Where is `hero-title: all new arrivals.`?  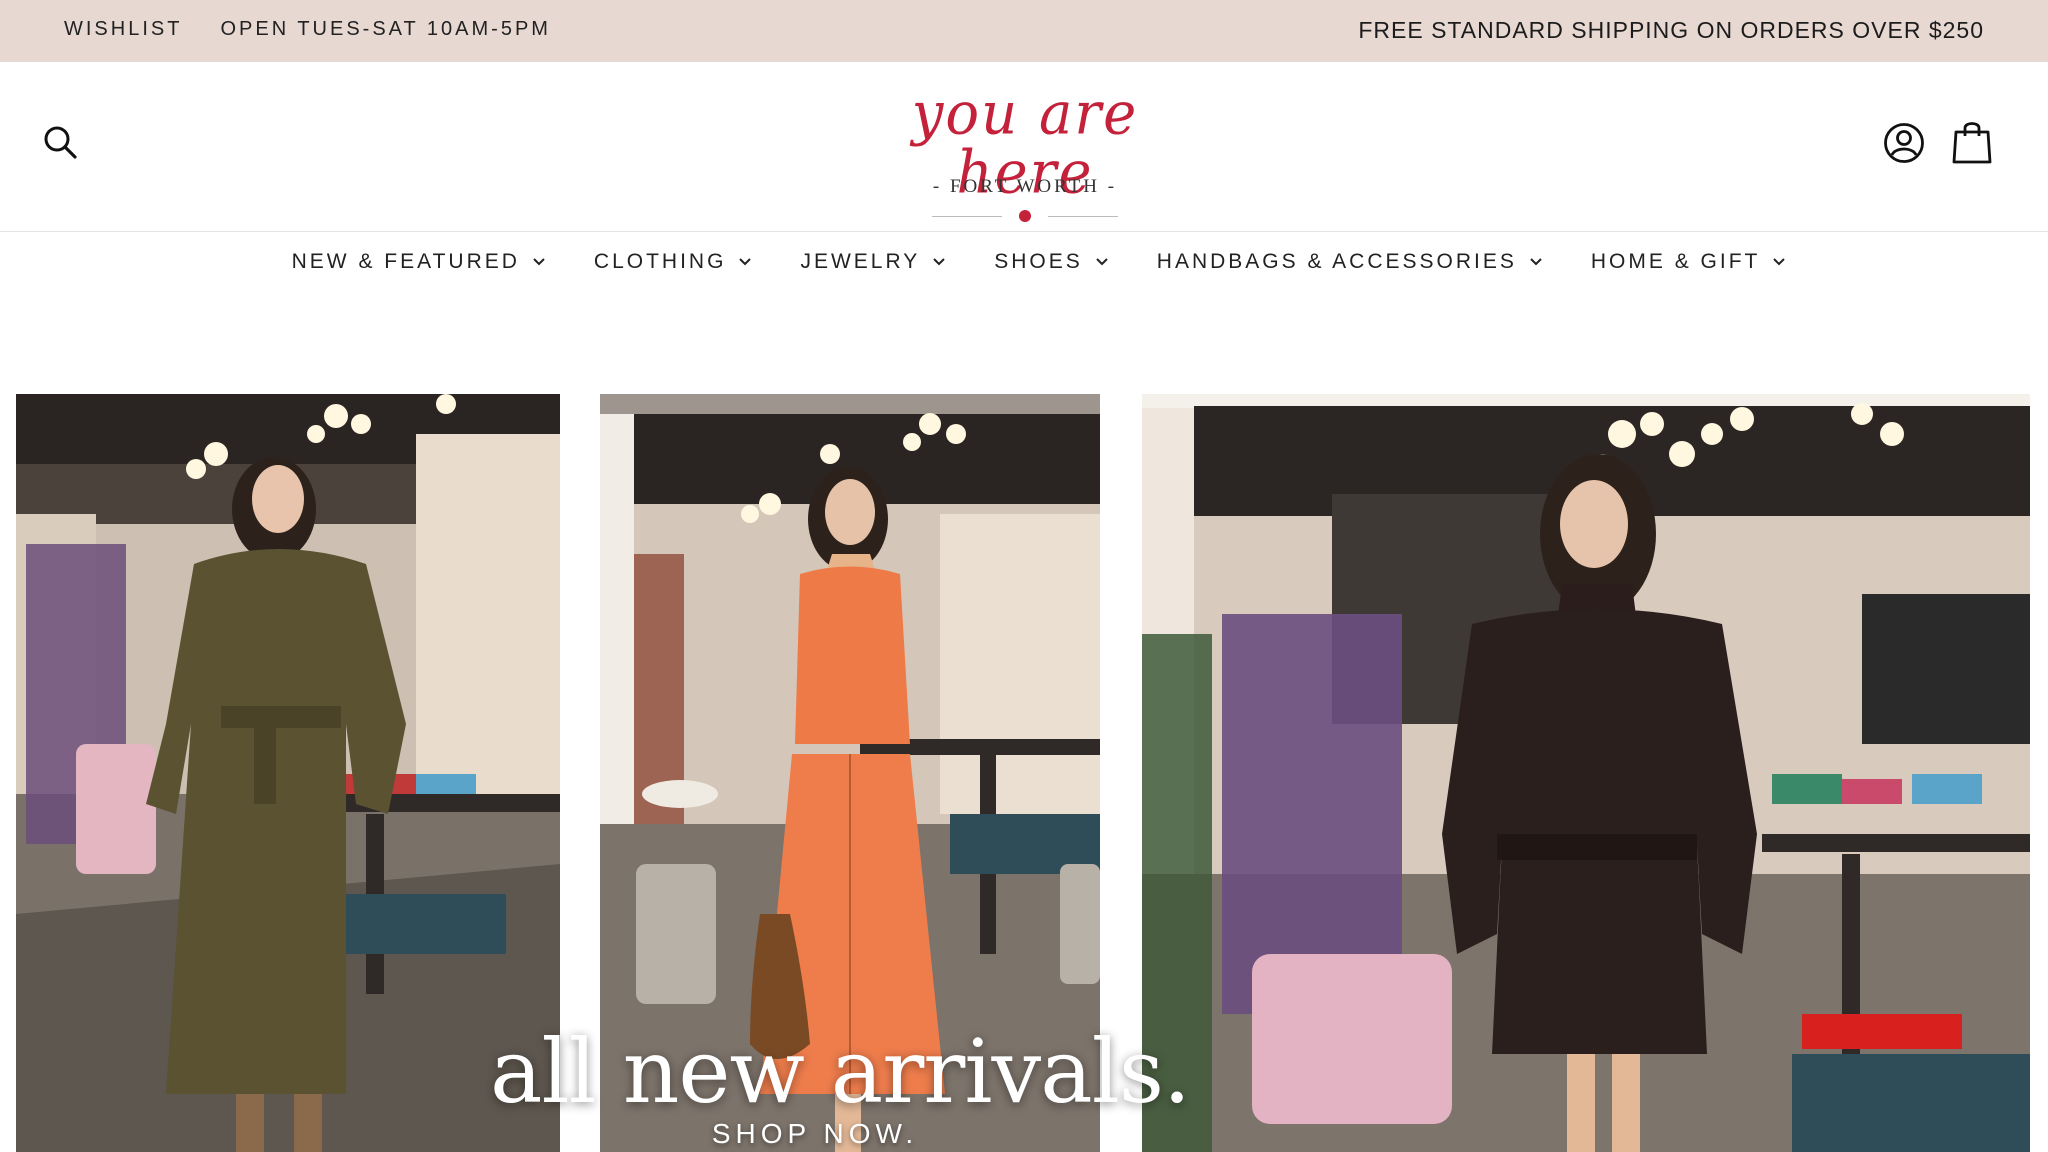 hero-title: all new arrivals. is located at coordinates (840, 1071).